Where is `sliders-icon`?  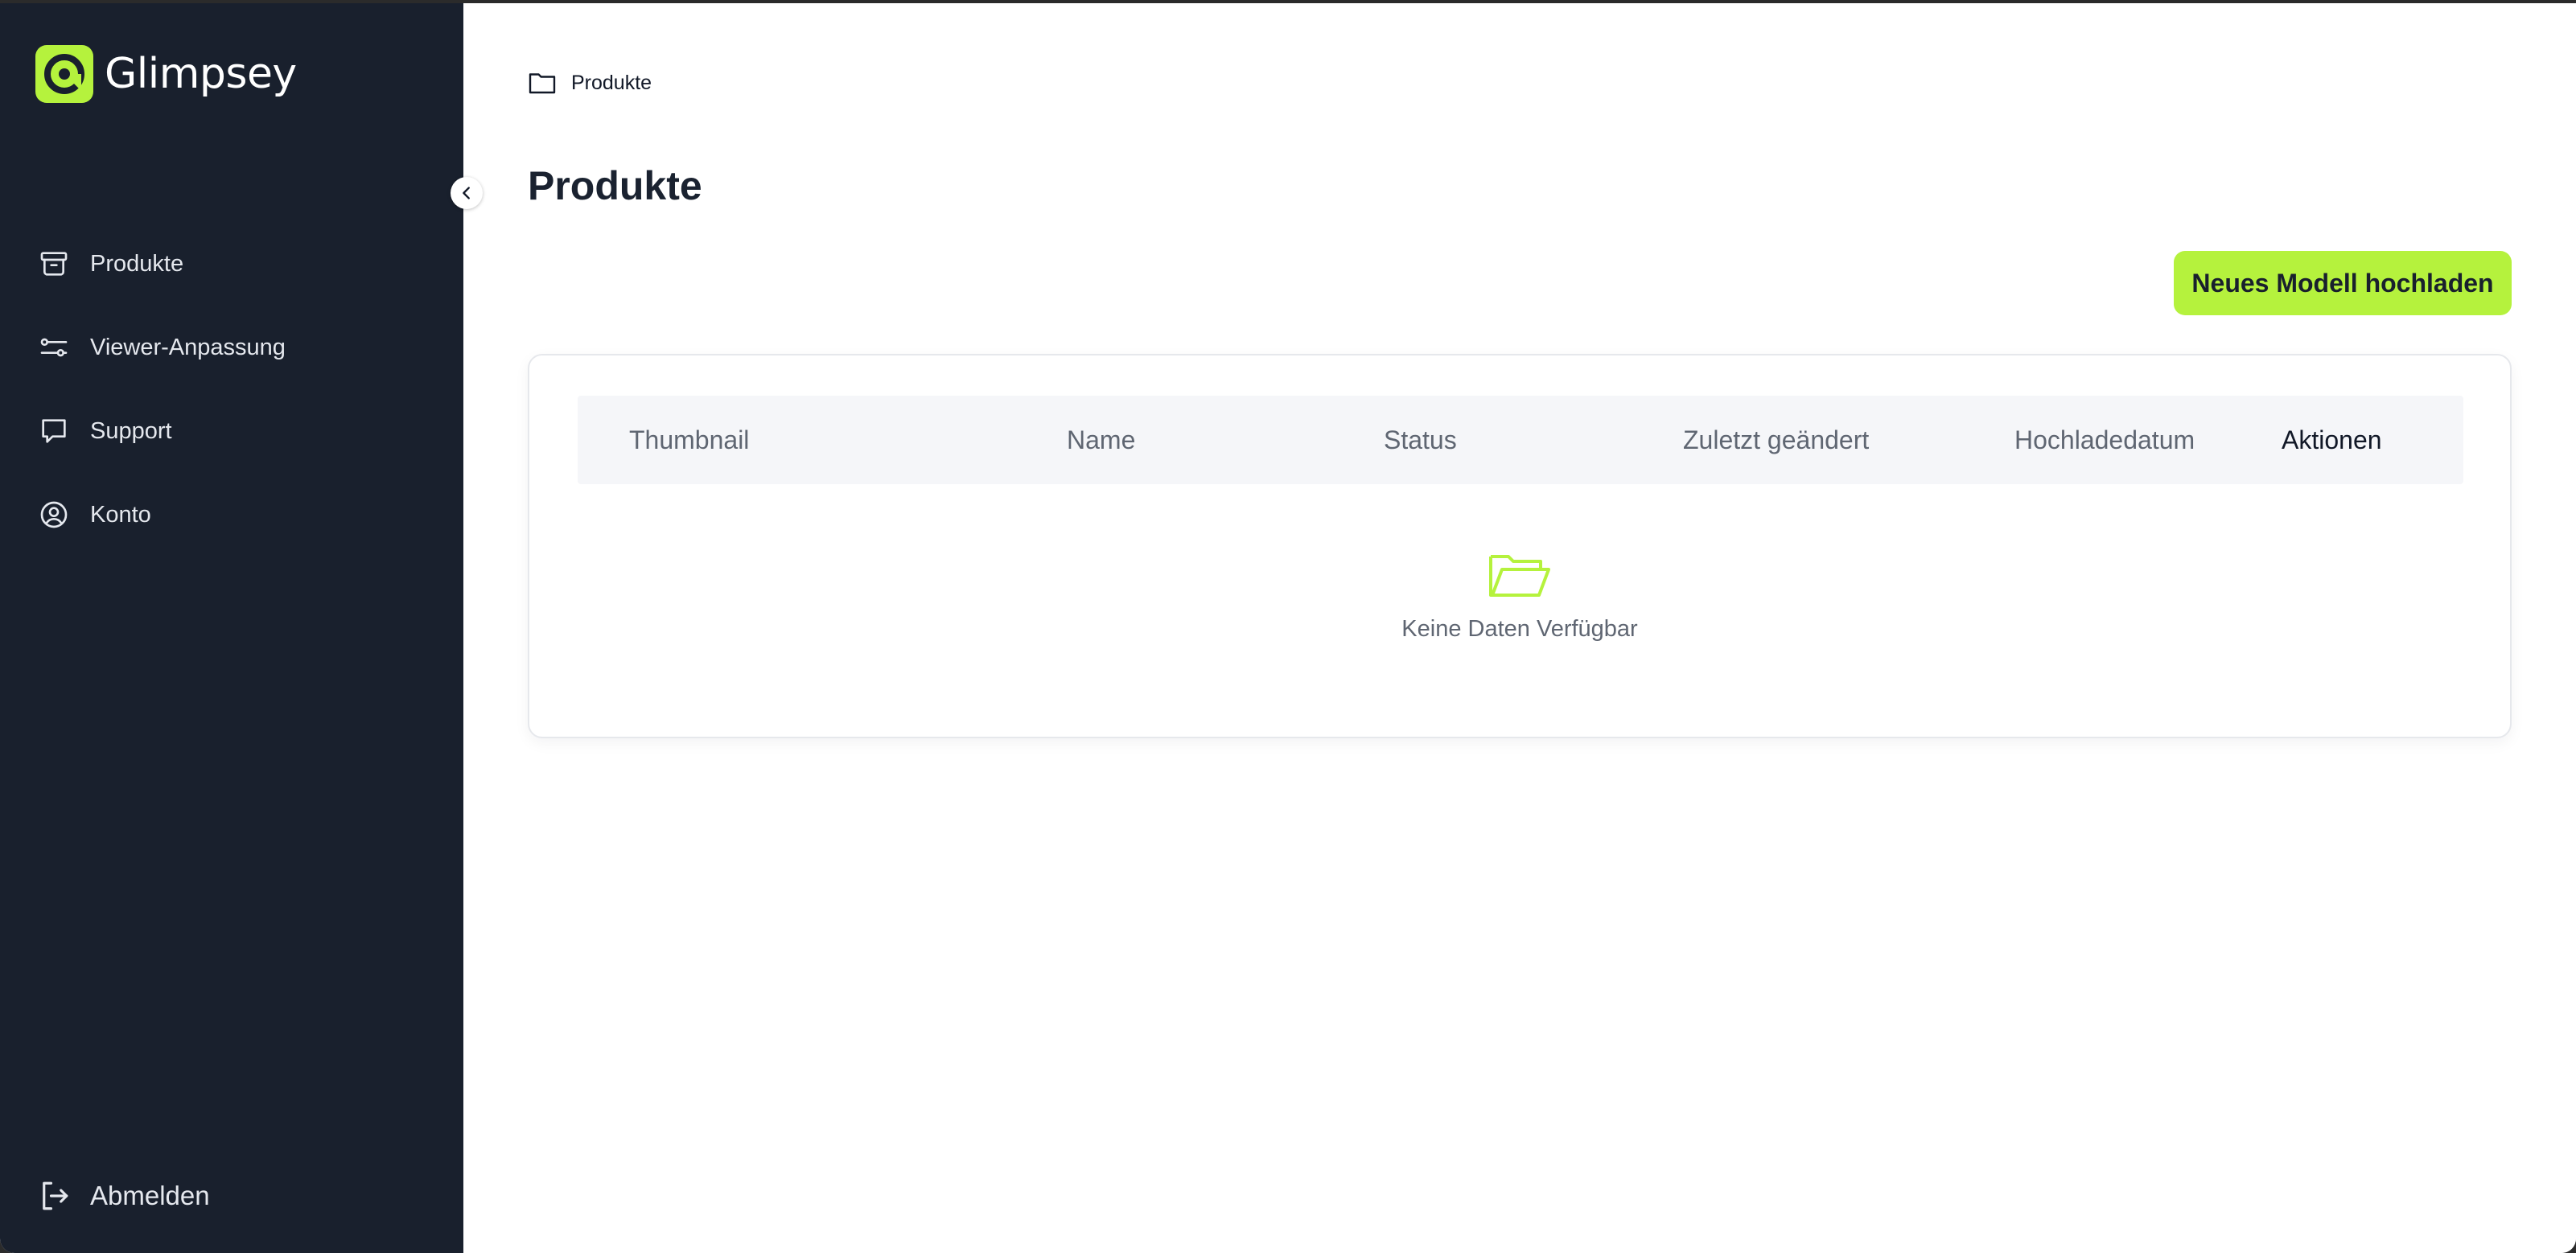 sliders-icon is located at coordinates (53, 347).